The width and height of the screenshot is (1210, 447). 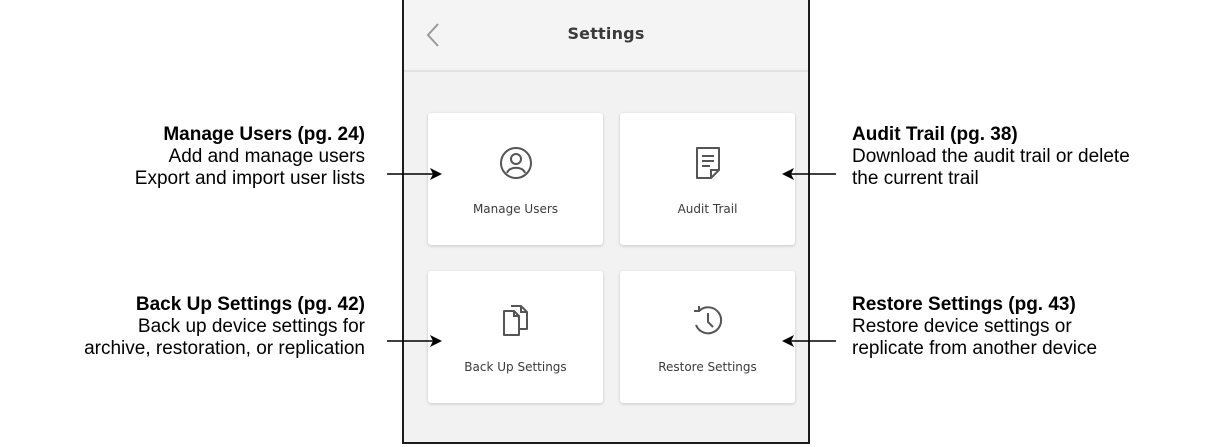 I want to click on annotation-line: replicate from another device, so click(x=975, y=348).